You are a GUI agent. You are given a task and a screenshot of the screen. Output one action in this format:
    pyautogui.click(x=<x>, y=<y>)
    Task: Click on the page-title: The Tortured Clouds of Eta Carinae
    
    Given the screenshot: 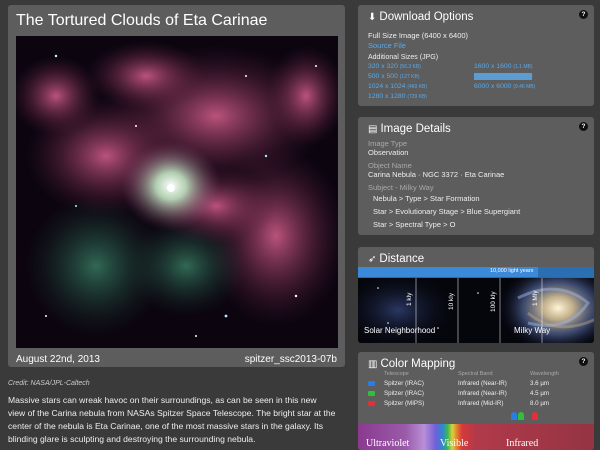 What is the action you would take?
    pyautogui.click(x=142, y=20)
    